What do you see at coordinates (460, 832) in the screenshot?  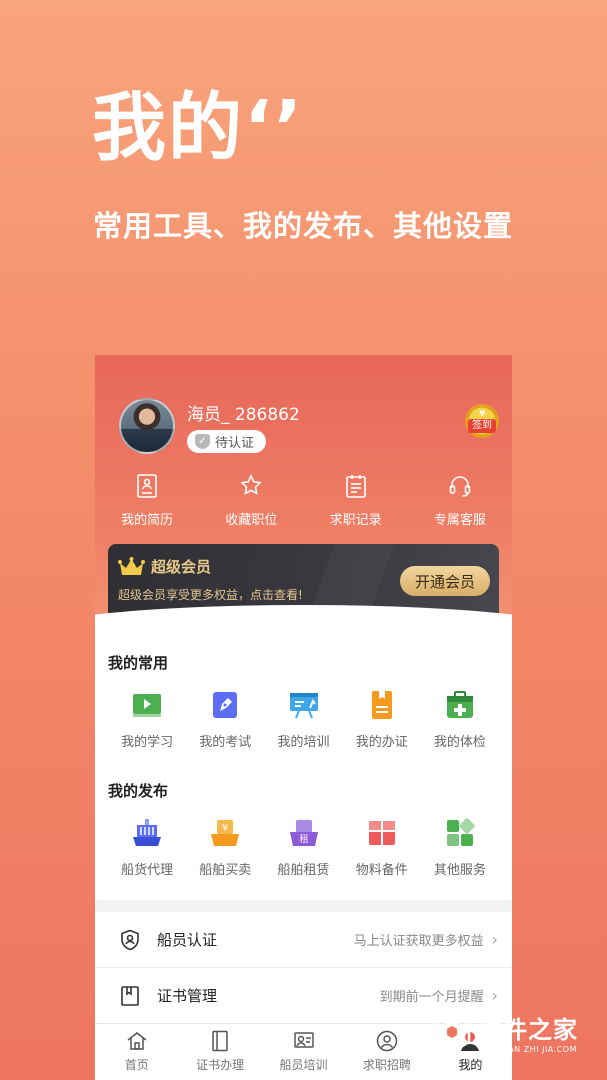 I see `grid-services-icon` at bounding box center [460, 832].